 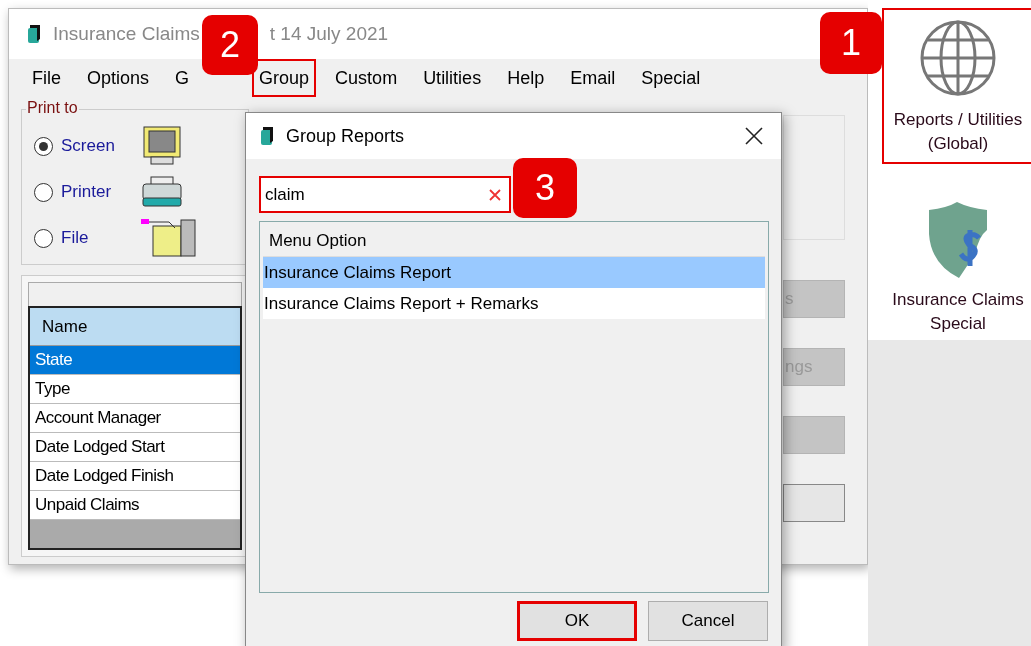 What do you see at coordinates (545, 188) in the screenshot?
I see `callout-badge: 3` at bounding box center [545, 188].